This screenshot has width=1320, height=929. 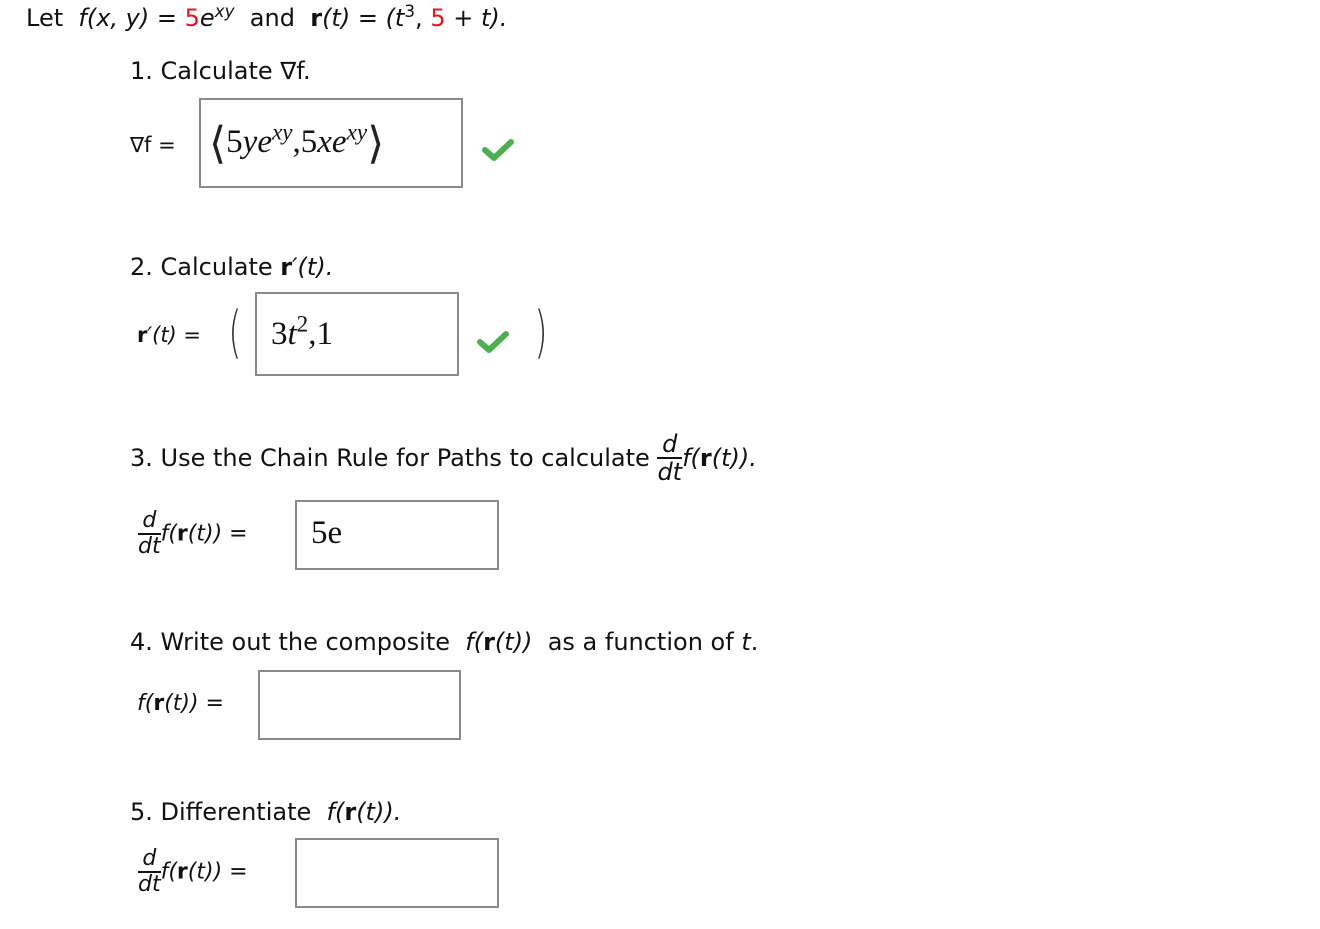 What do you see at coordinates (192, 18) in the screenshot?
I see `f-coefficient: 5` at bounding box center [192, 18].